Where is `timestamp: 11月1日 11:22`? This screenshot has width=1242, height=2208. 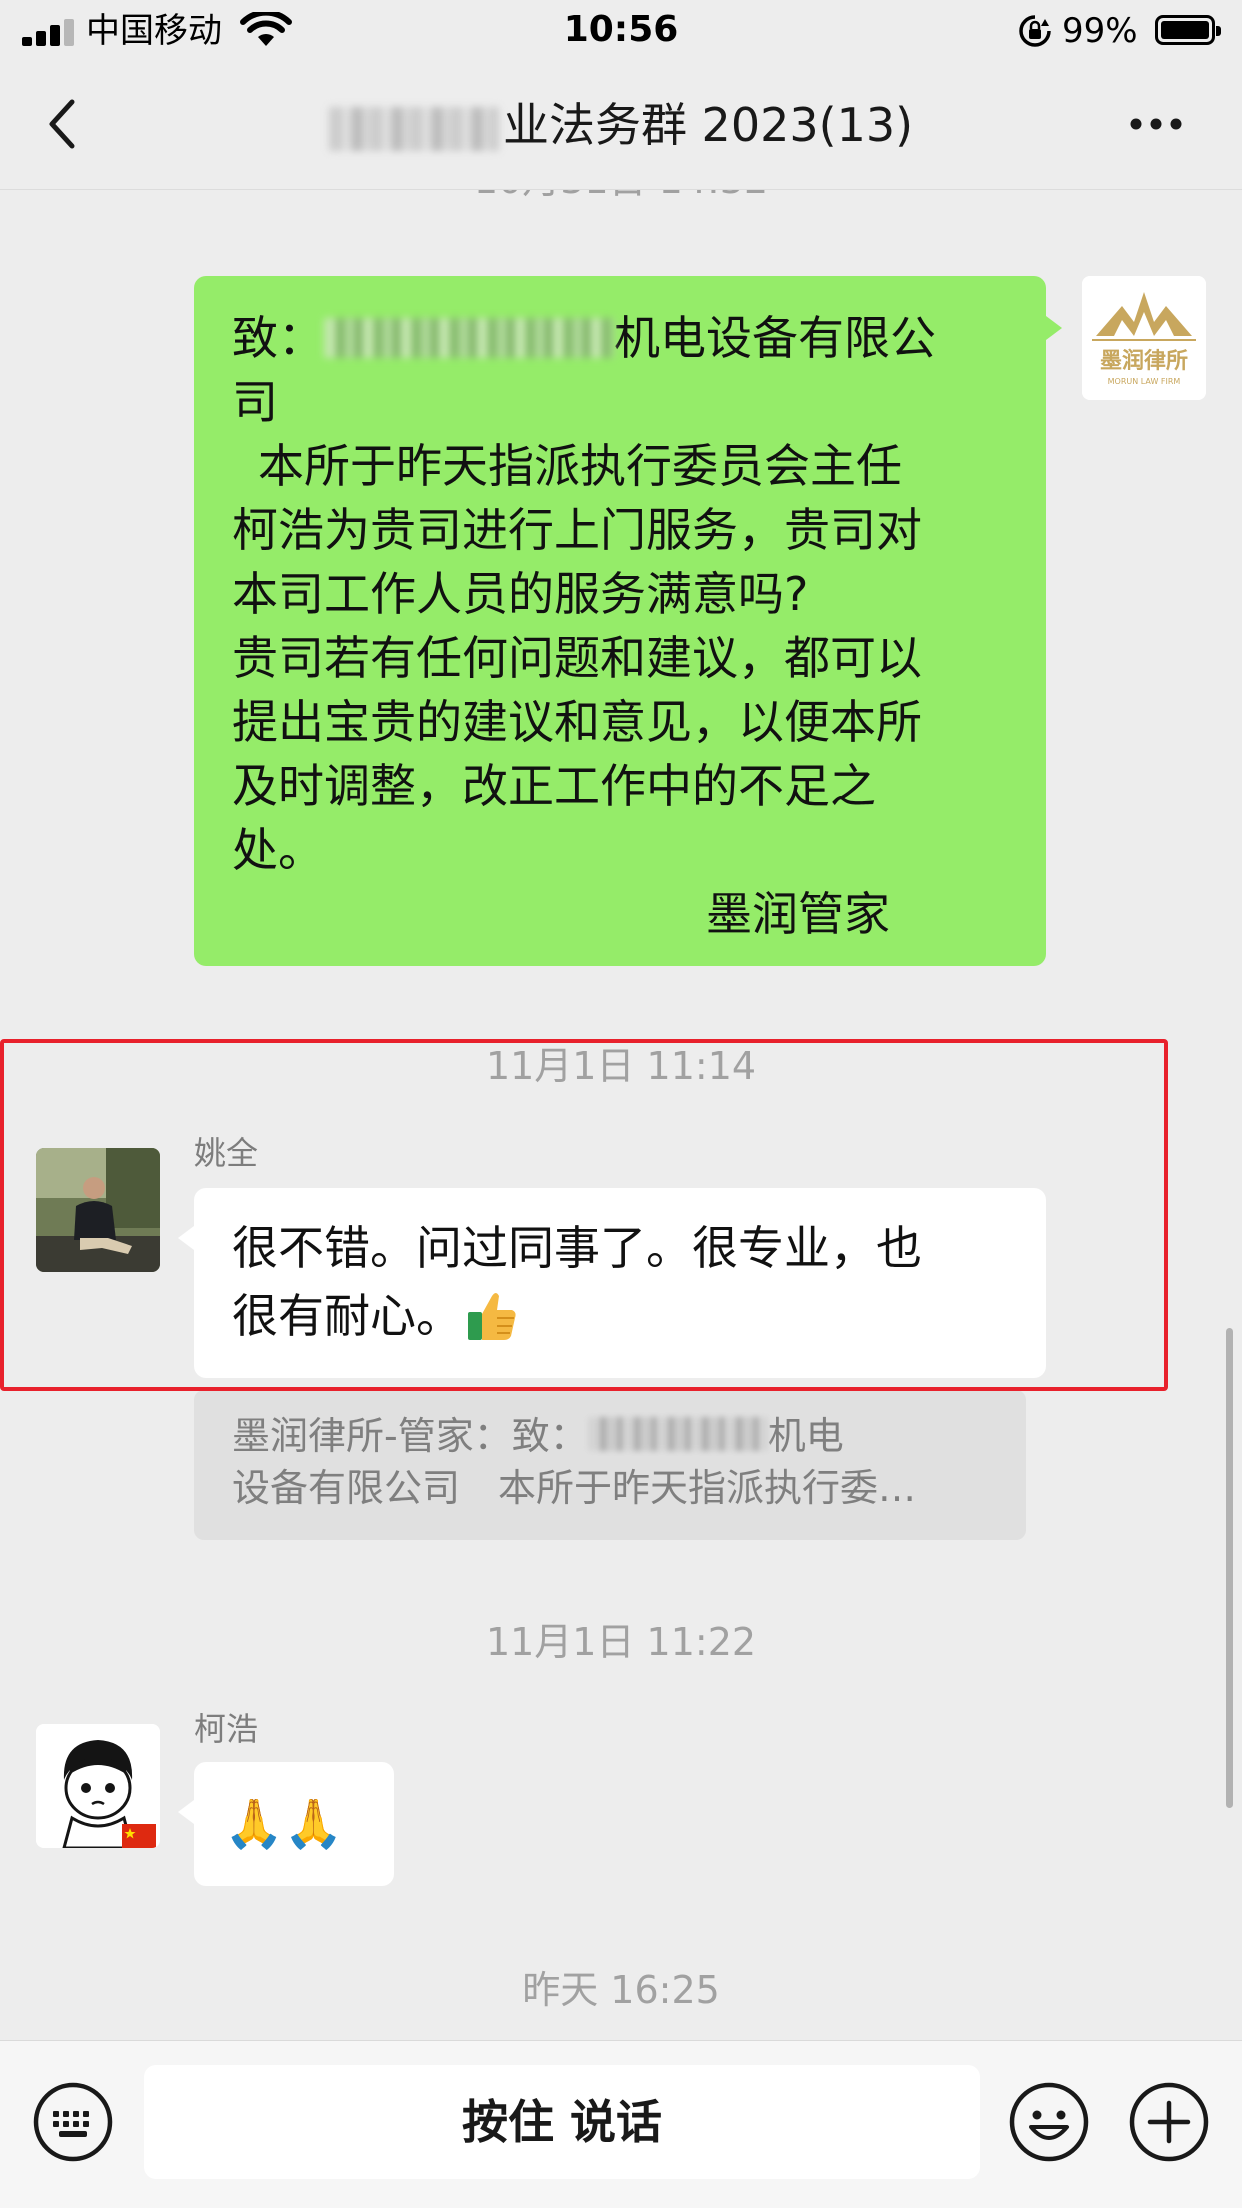 timestamp: 11月1日 11:22 is located at coordinates (621, 1642).